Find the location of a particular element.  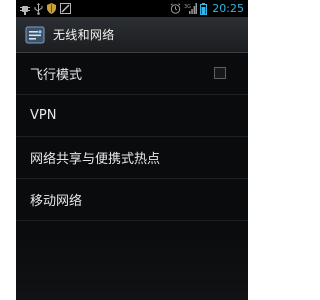

setting-vpn: VPN is located at coordinates (132, 116).